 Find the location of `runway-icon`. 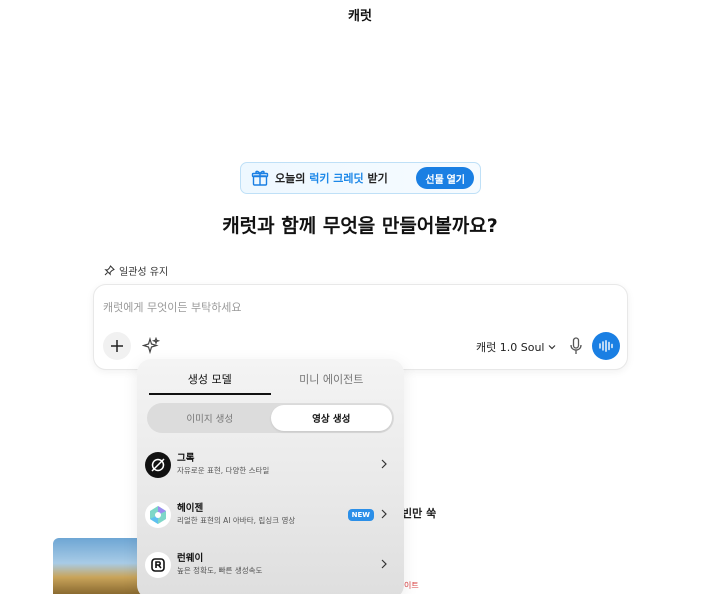

runway-icon is located at coordinates (158, 565).